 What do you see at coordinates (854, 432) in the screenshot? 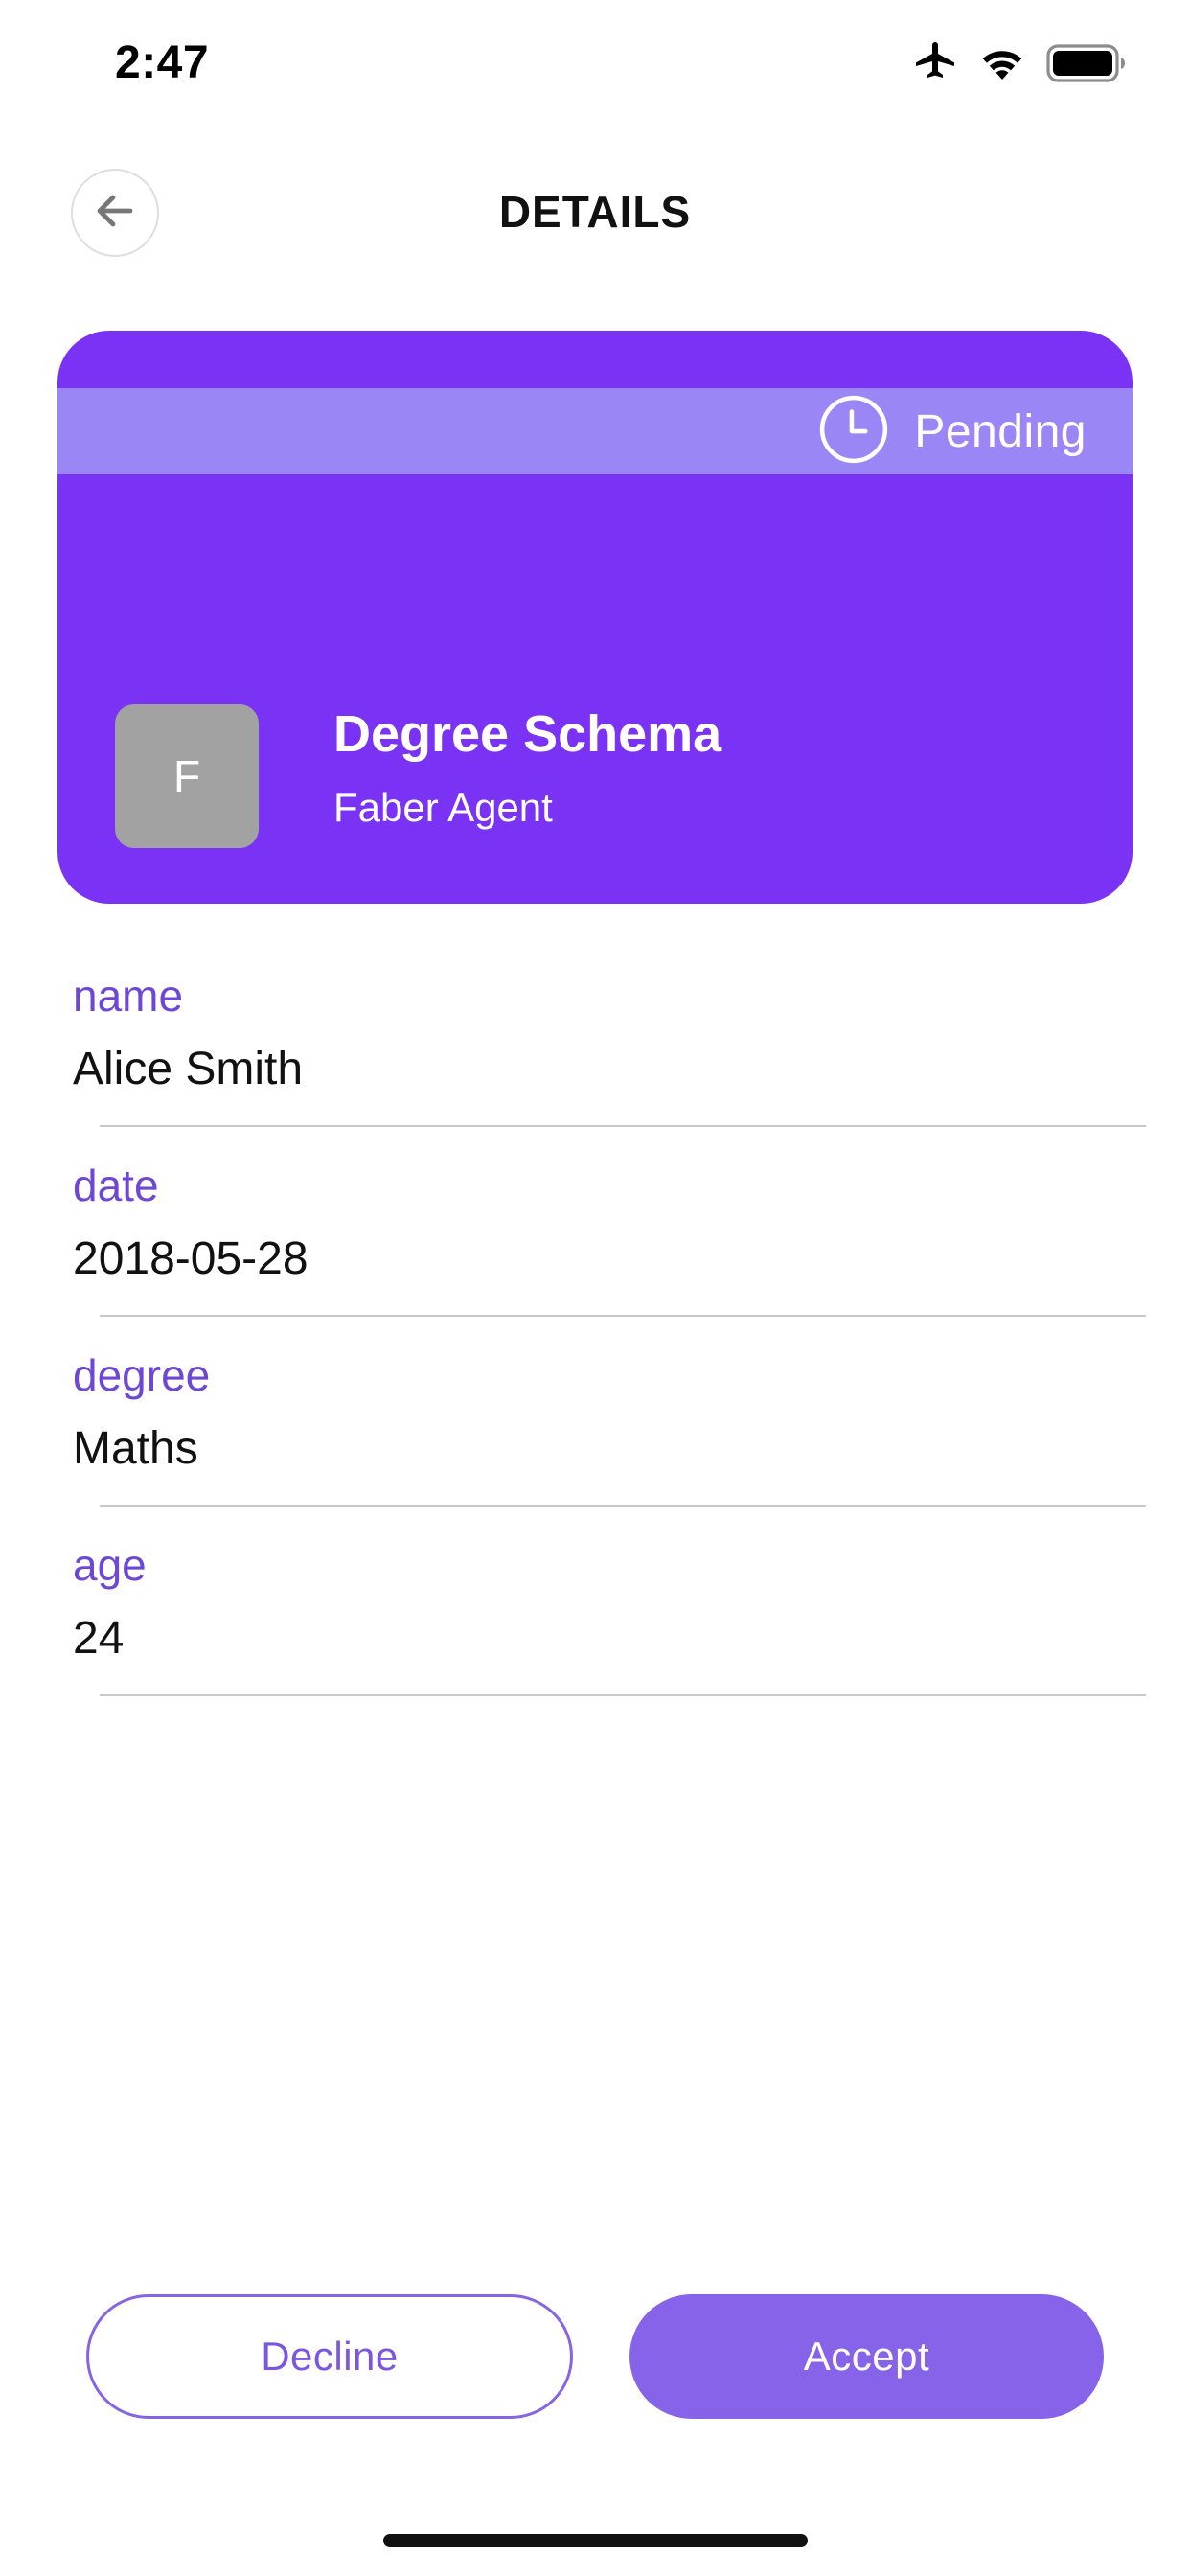
I see `clock-icon` at bounding box center [854, 432].